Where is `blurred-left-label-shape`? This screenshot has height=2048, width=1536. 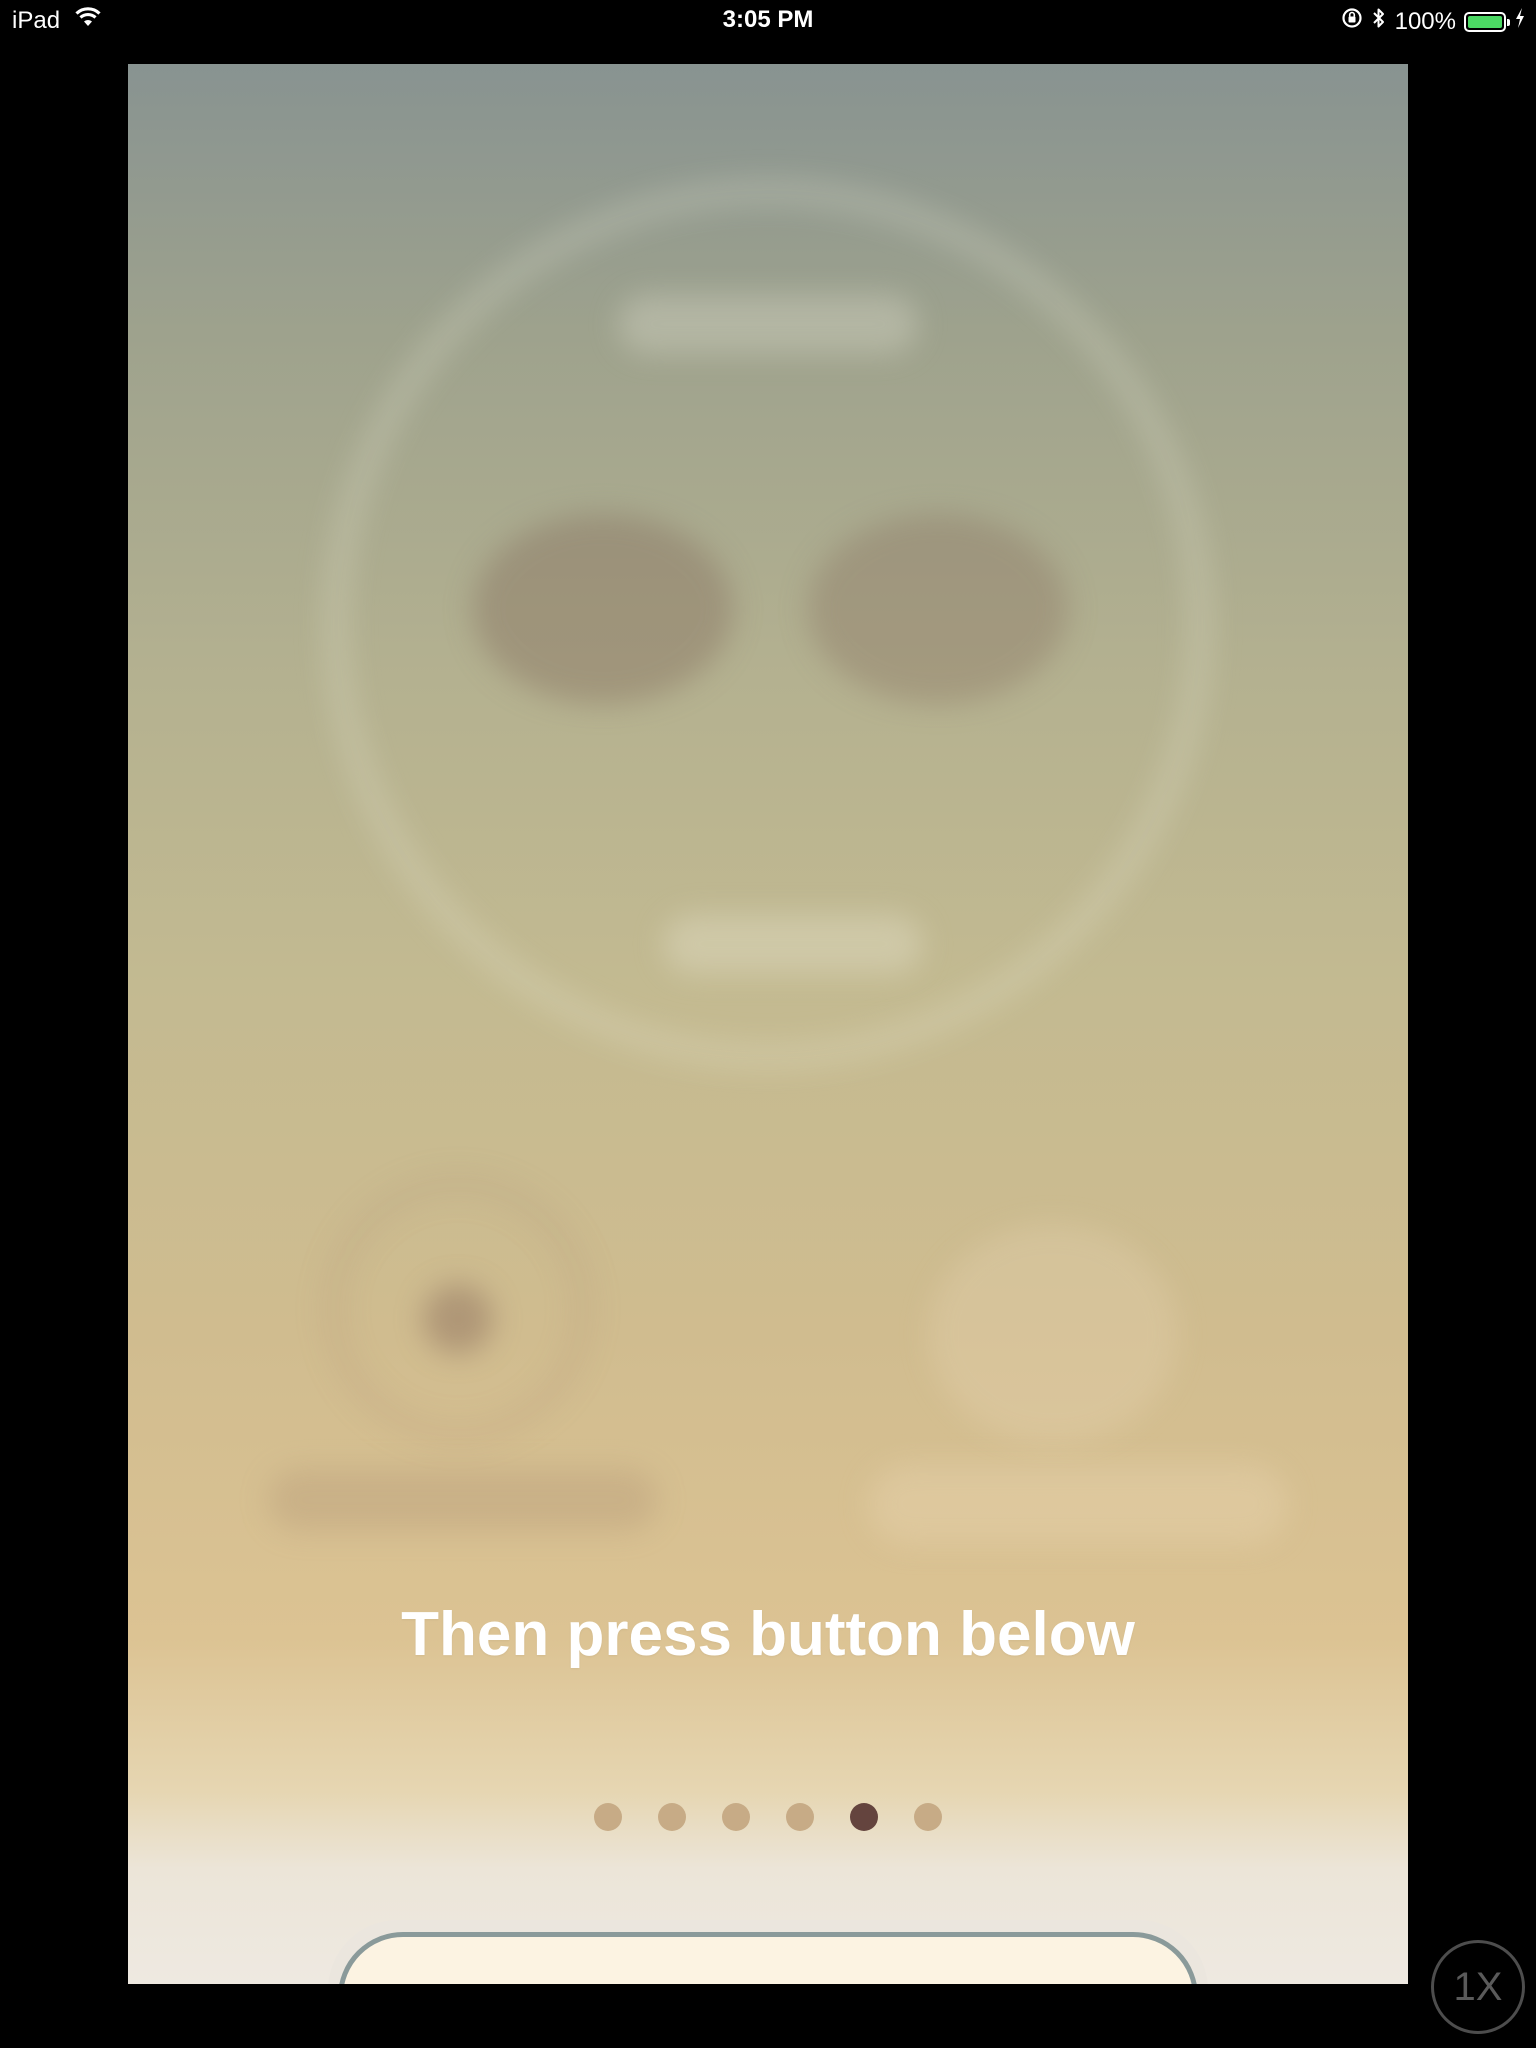
blurred-left-label-shape is located at coordinates (463, 1500).